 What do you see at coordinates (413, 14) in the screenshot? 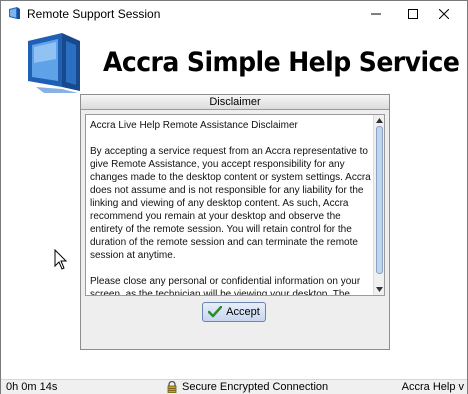
I see `maximize-icon` at bounding box center [413, 14].